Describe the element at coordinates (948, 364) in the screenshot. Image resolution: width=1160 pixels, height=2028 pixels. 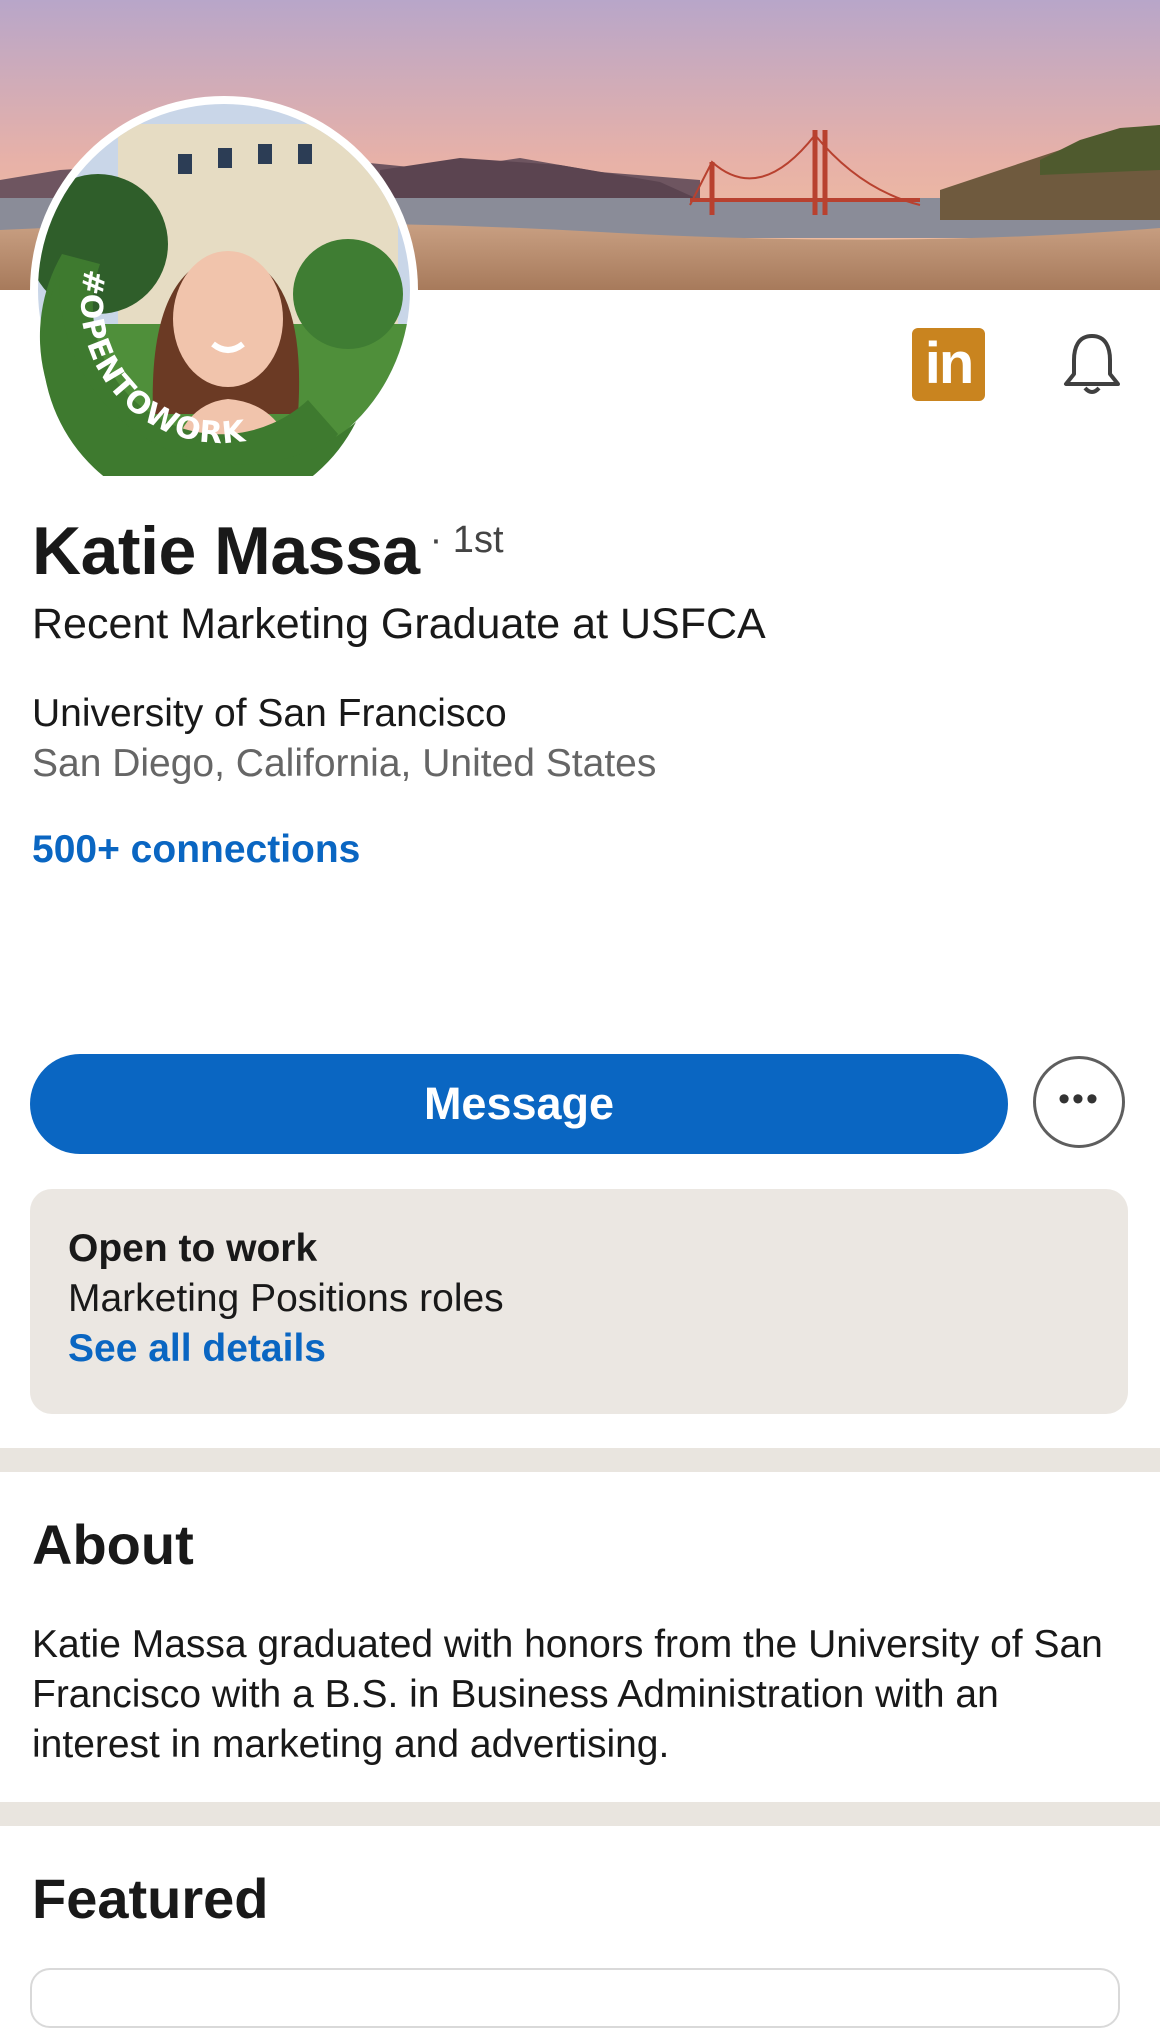
I see `linkedin-icon: in` at that location.